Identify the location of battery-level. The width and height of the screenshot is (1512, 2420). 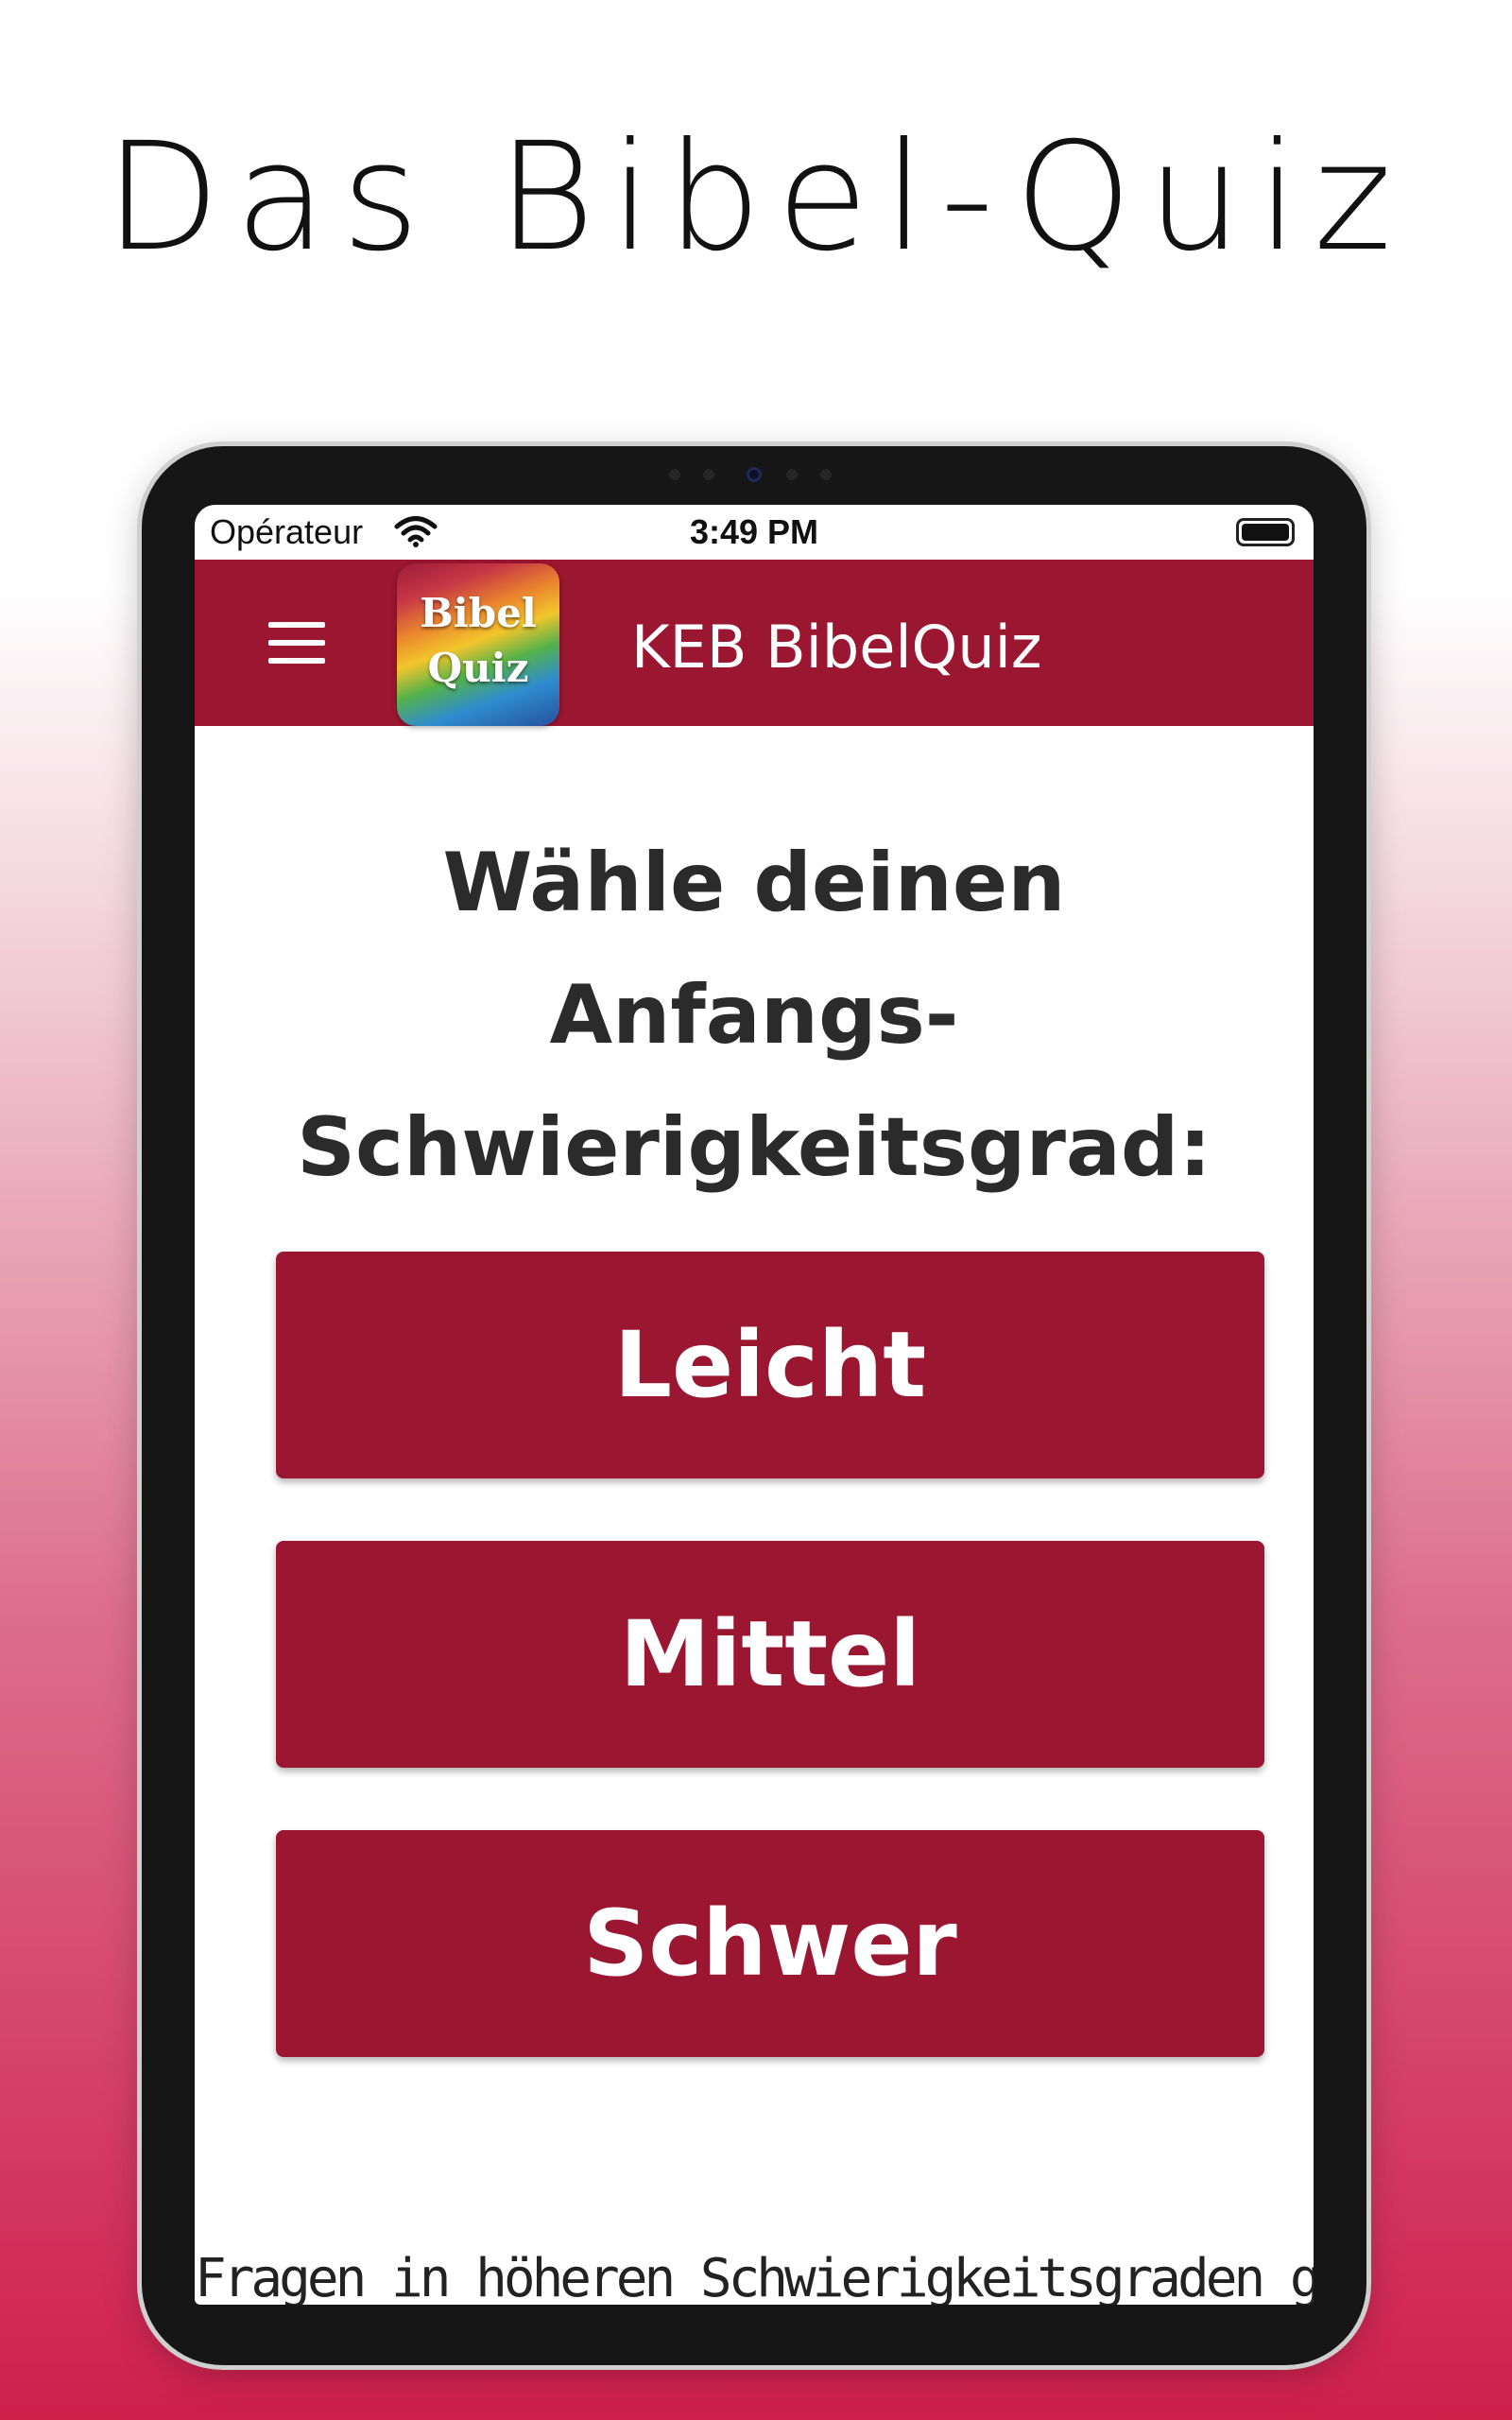
(1265, 532).